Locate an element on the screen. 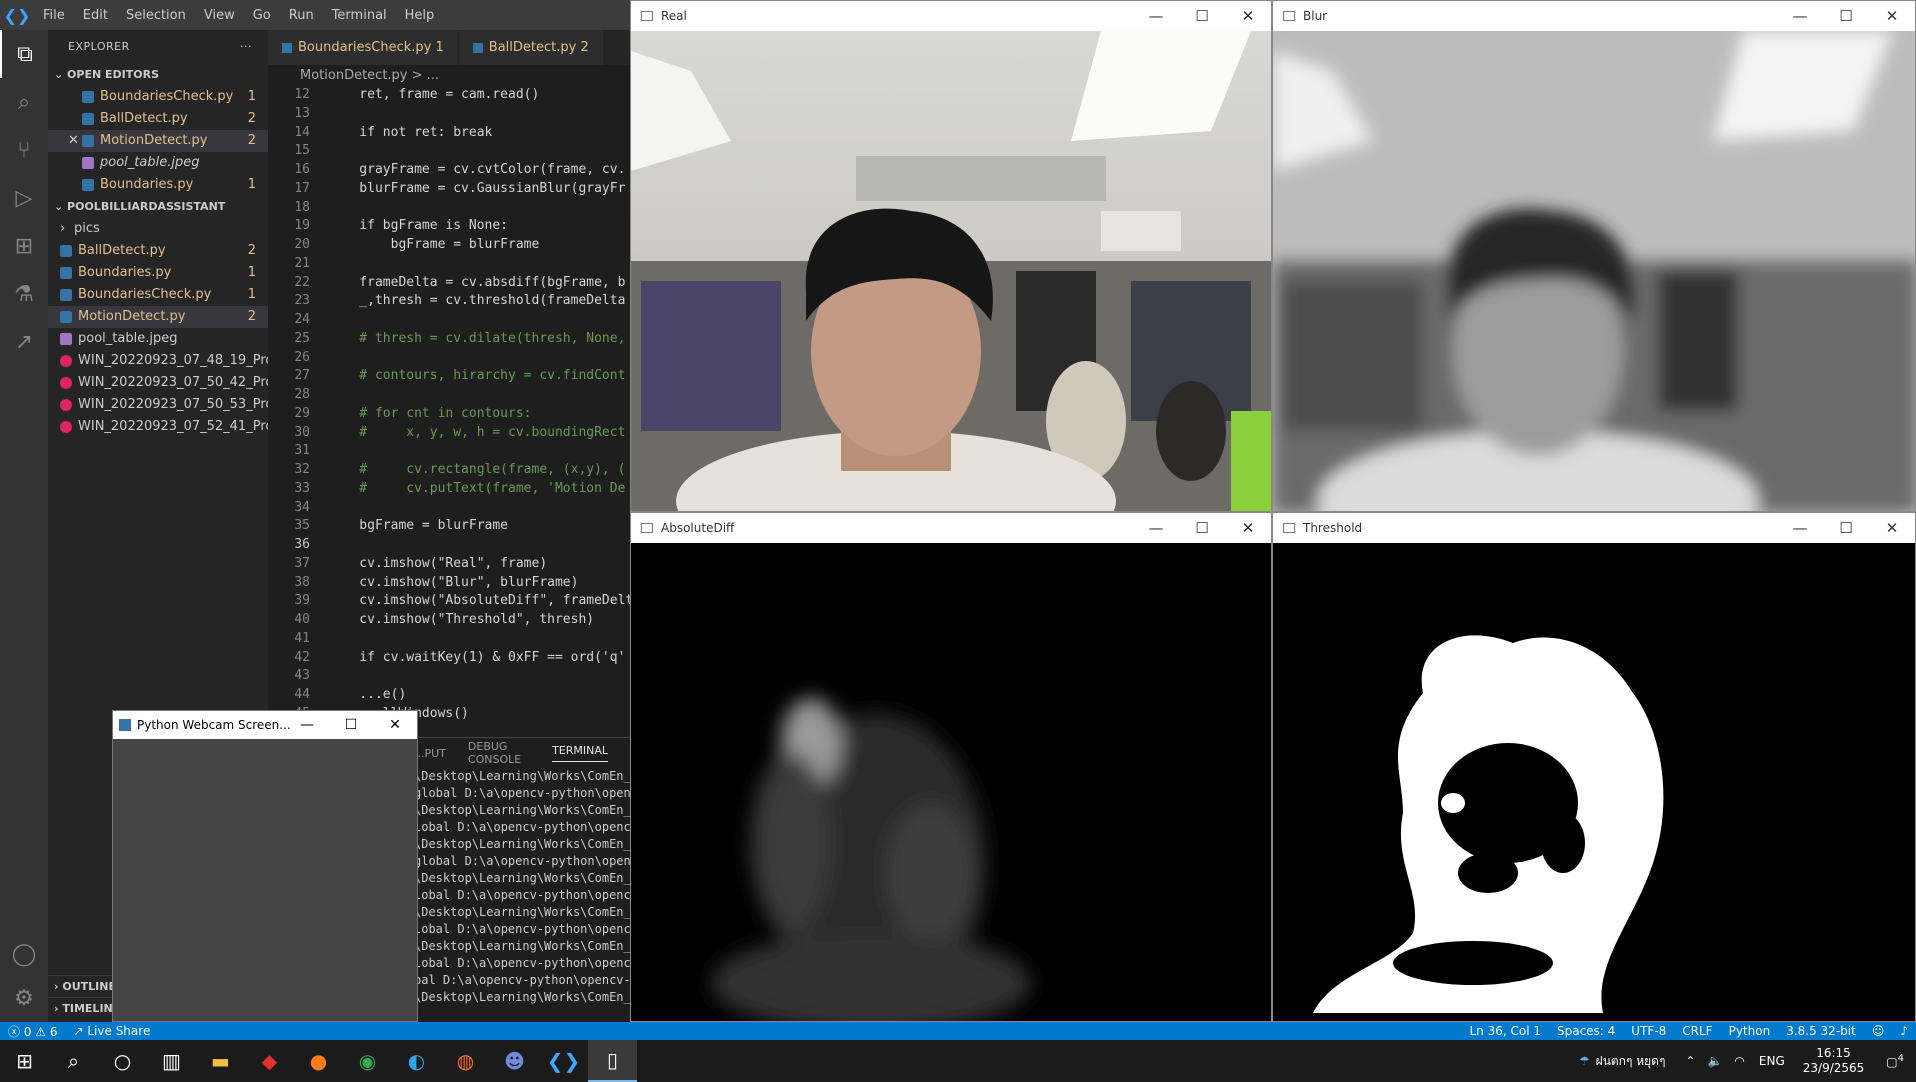 Image resolution: width=1916 pixels, height=1082 pixels. code-line: blurFrame = cv.GaussianBlur(grayFr is located at coordinates (476, 188).